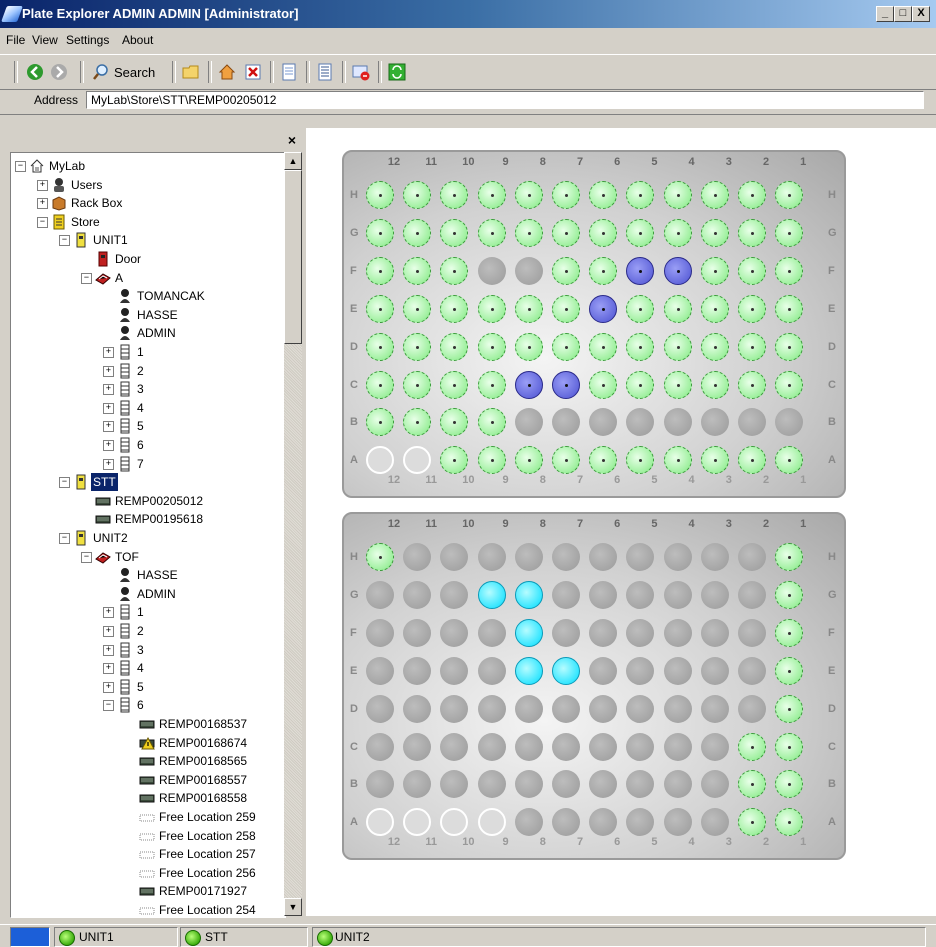  What do you see at coordinates (146, 780) in the screenshot?
I see `tree-node: REMP00168557` at bounding box center [146, 780].